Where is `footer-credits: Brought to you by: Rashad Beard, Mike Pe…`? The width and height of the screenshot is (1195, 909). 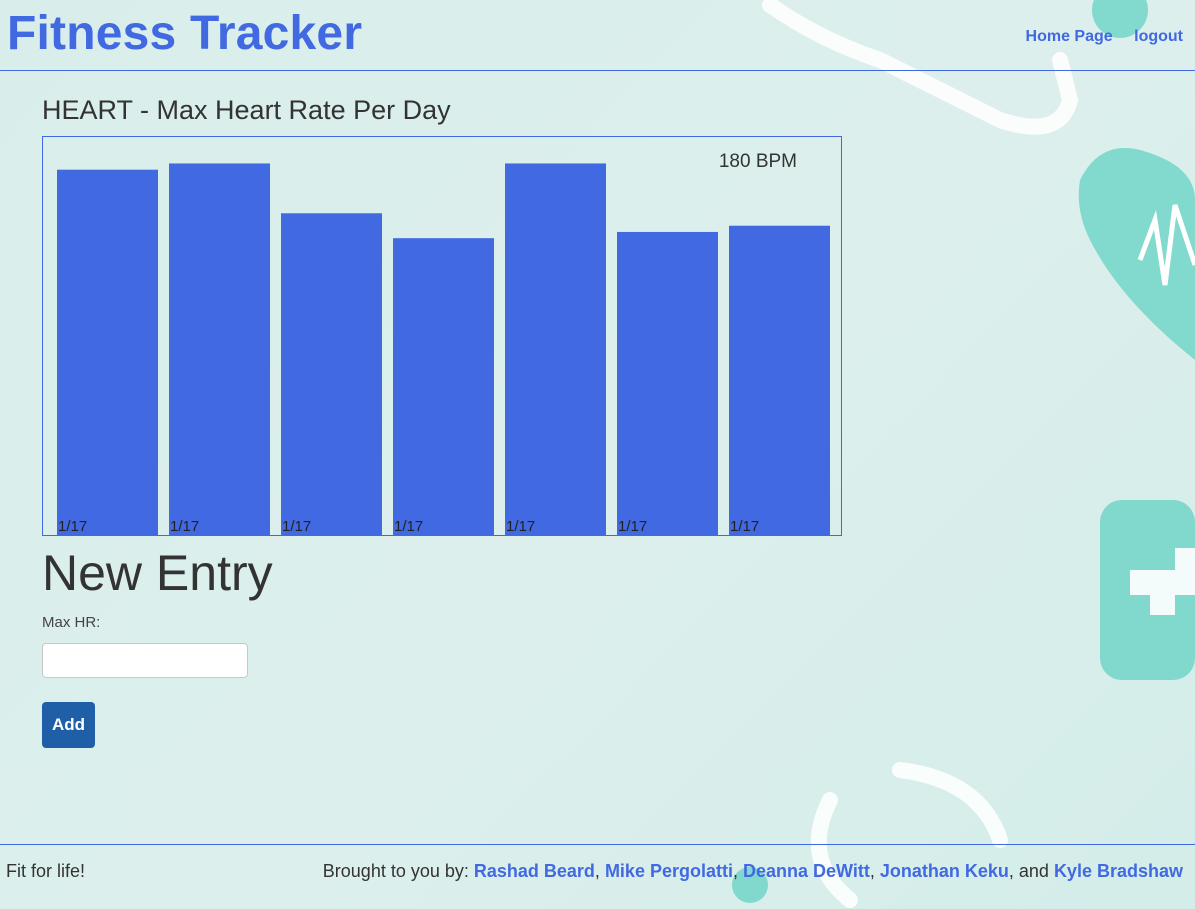
footer-credits: Brought to you by: Rashad Beard, Mike Pe… is located at coordinates (753, 871).